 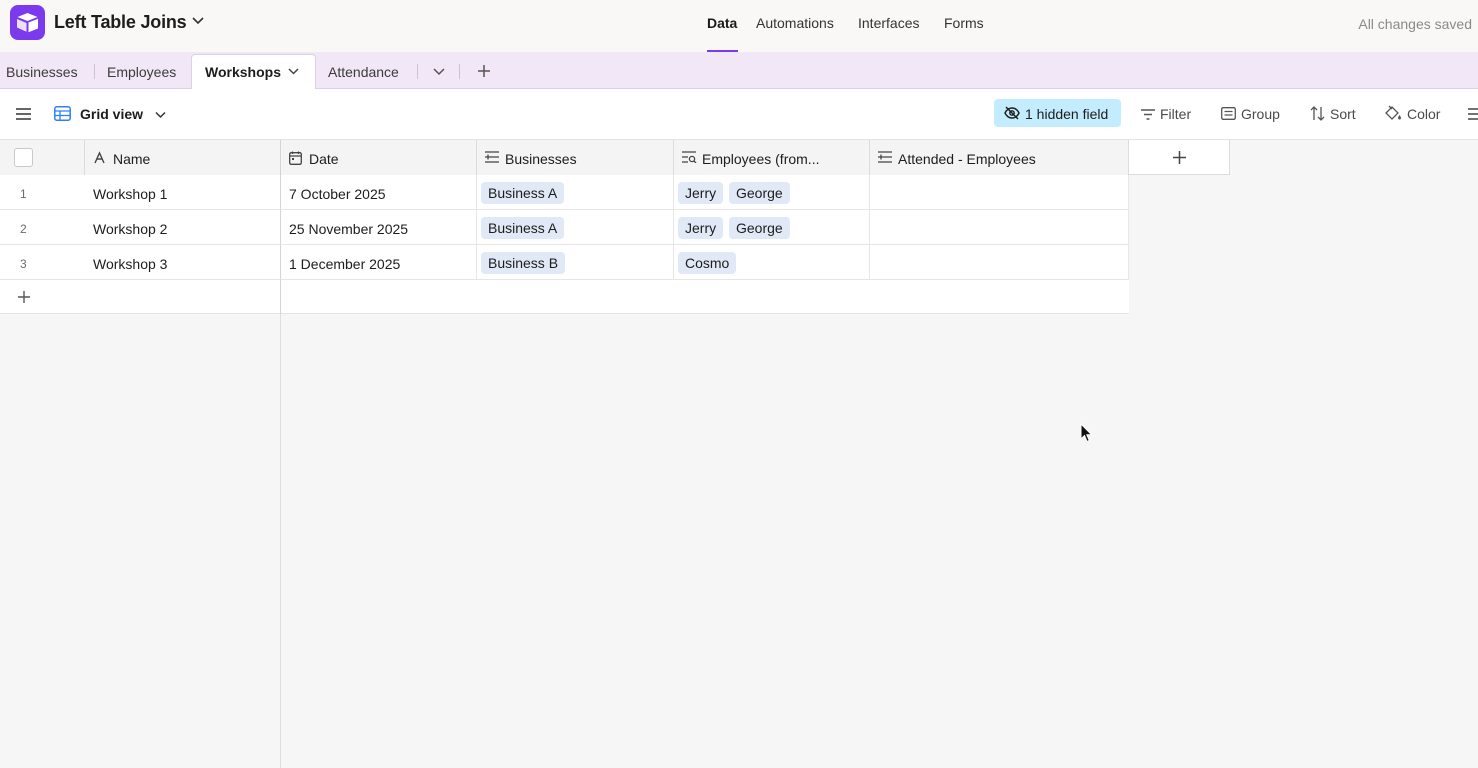 I want to click on employees-cell: Cosmo, so click(x=772, y=262).